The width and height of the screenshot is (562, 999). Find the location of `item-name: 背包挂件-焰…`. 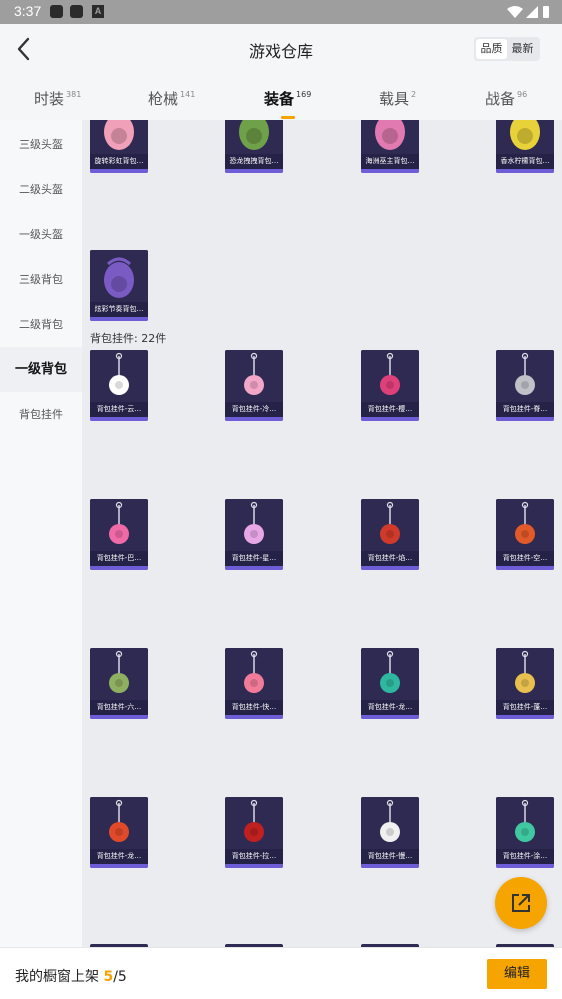

item-name: 背包挂件-焰… is located at coordinates (390, 558).